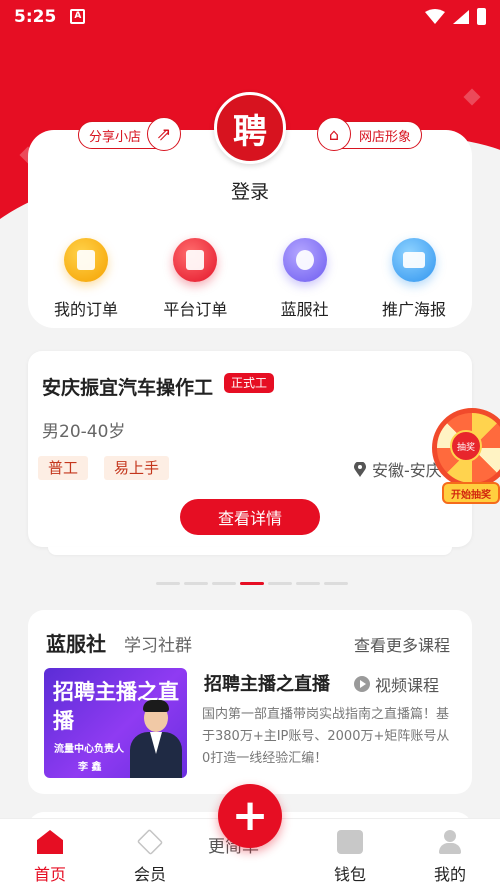 This screenshot has width=500, height=888. I want to click on share-icon: ⇗, so click(164, 134).